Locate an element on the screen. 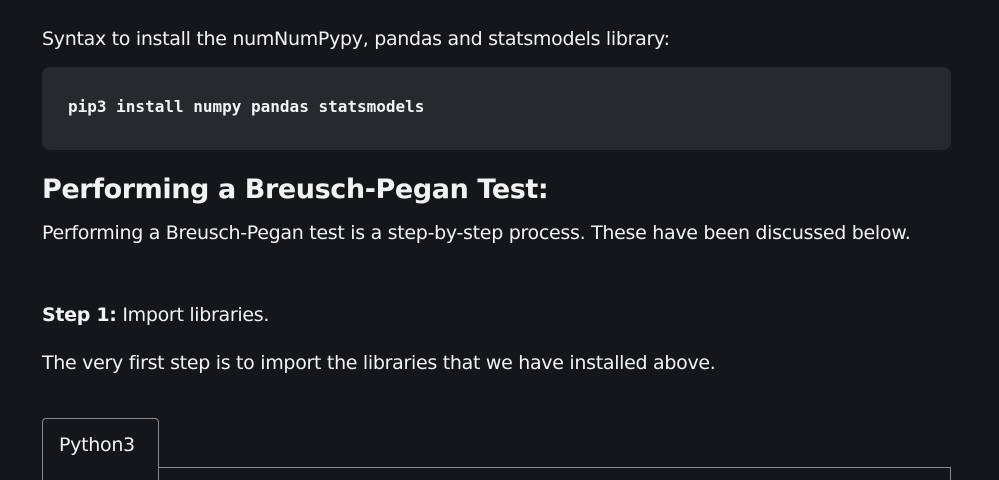 The image size is (999, 480). code-panel-border is located at coordinates (950, 473).